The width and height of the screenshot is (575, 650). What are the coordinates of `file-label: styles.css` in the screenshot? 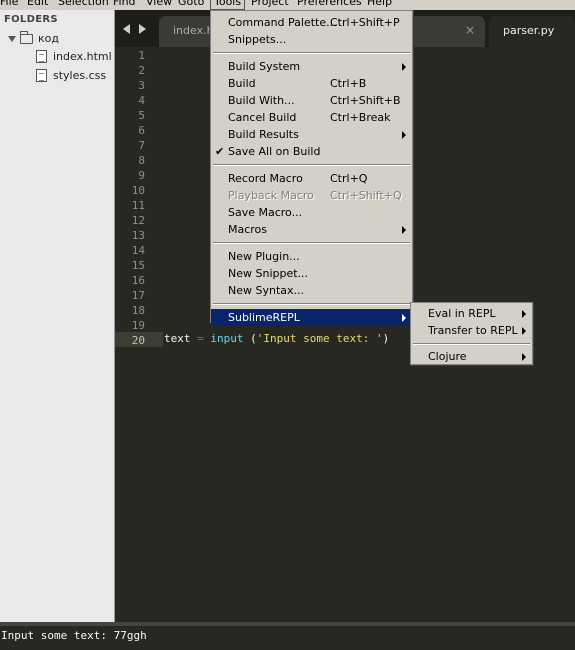 It's located at (80, 75).